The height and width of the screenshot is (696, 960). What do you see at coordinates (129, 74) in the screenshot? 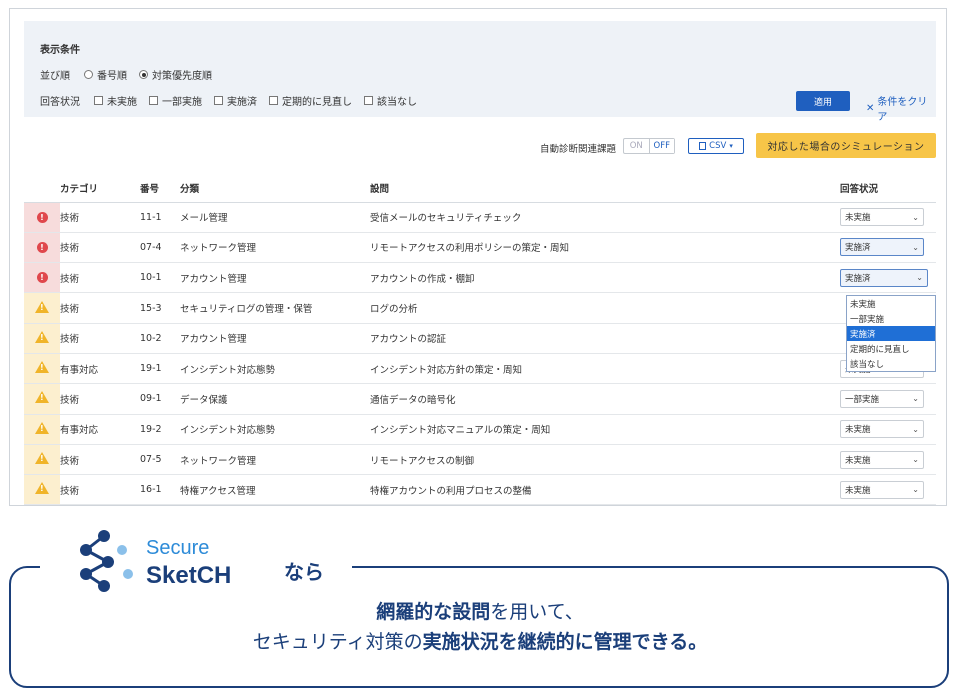
I see `sort-row: 並び順 番号順 対策優先度順` at bounding box center [129, 74].